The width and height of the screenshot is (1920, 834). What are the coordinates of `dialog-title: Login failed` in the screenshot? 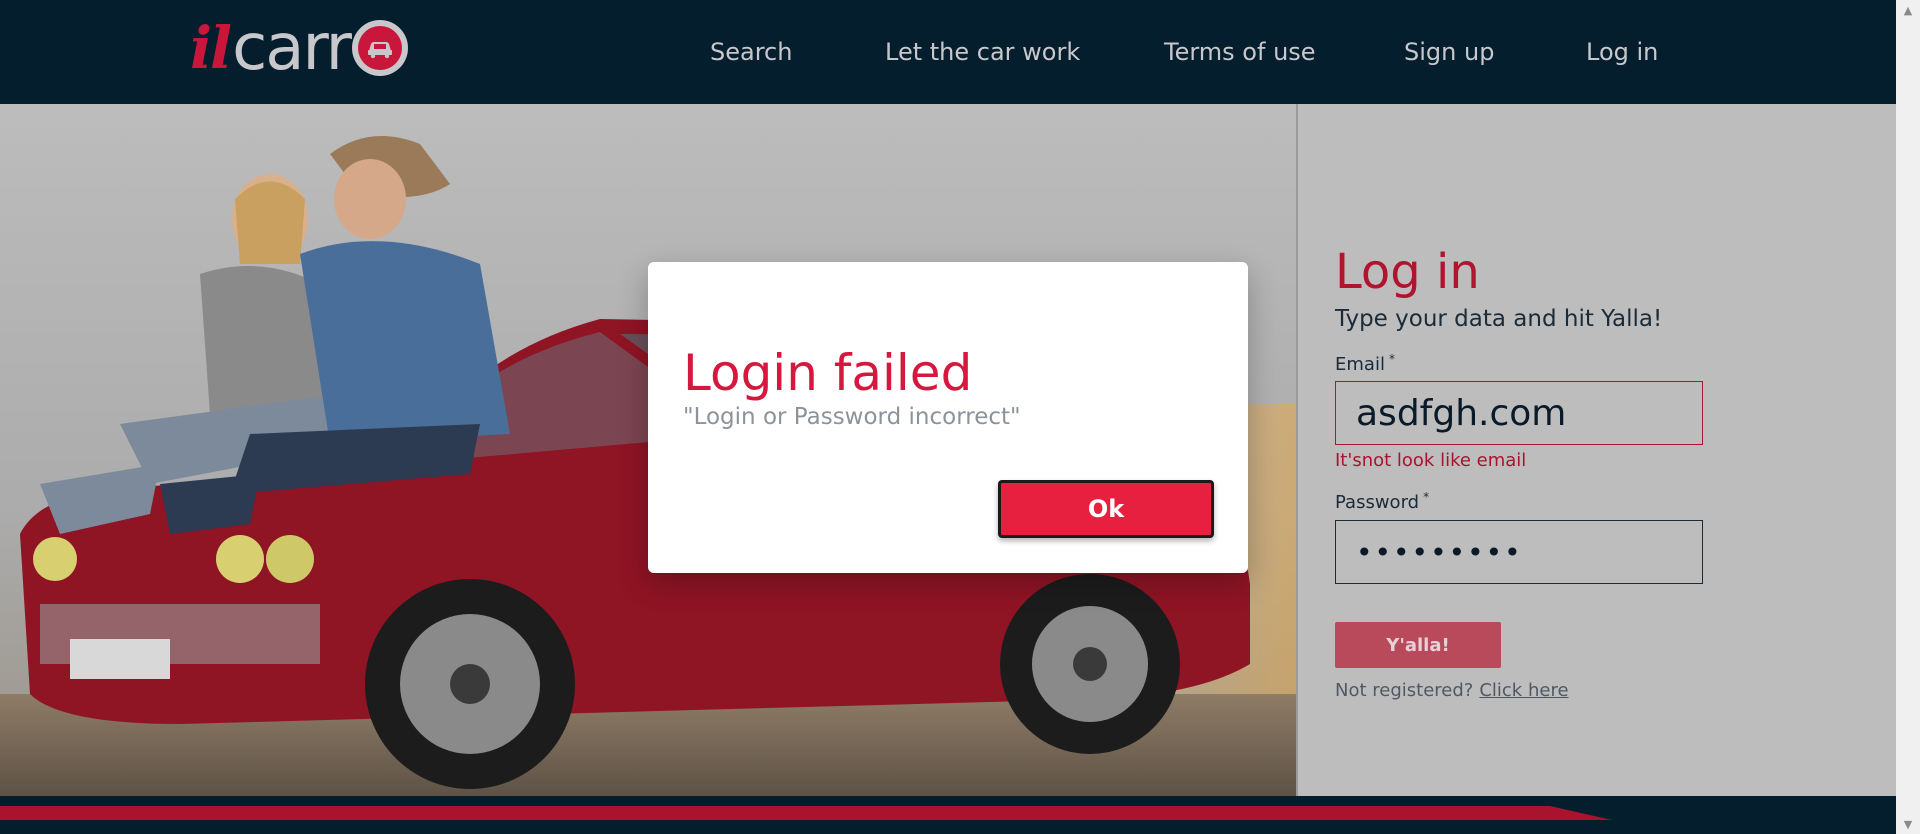 It's located at (828, 373).